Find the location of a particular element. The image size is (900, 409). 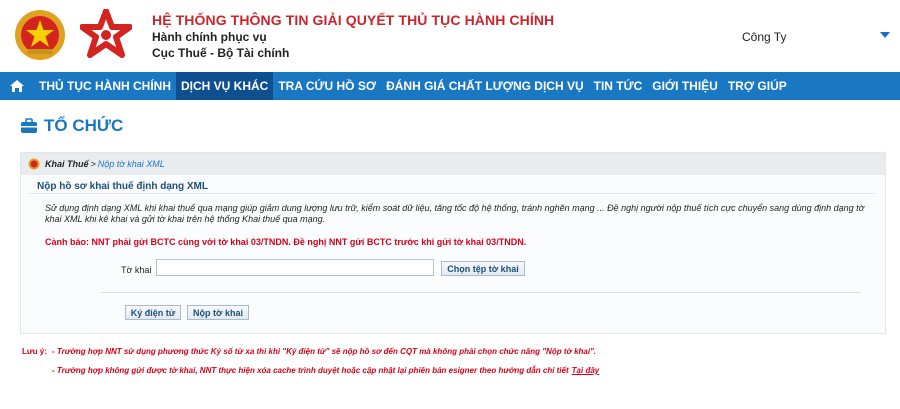

file-path-input is located at coordinates (295, 267).